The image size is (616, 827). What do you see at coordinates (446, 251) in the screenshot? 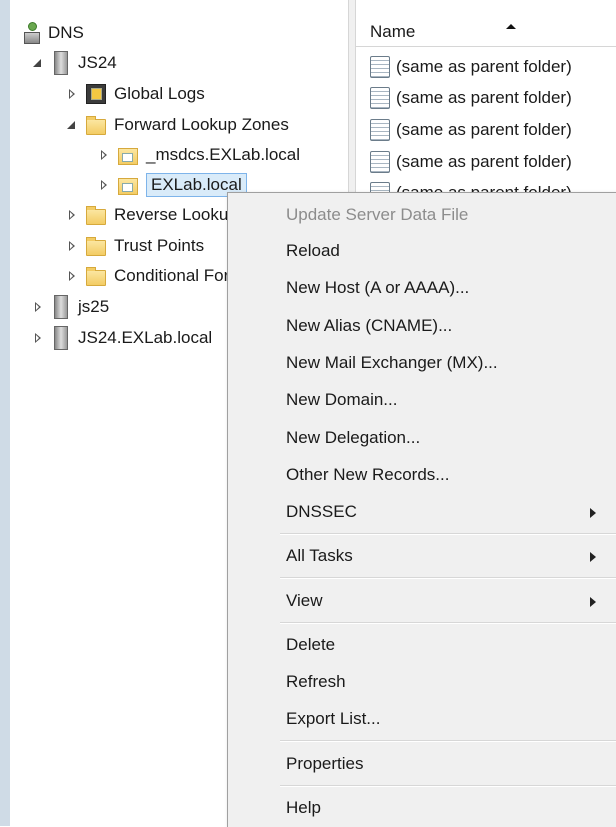
I see `menu-item-reload: Reload` at bounding box center [446, 251].